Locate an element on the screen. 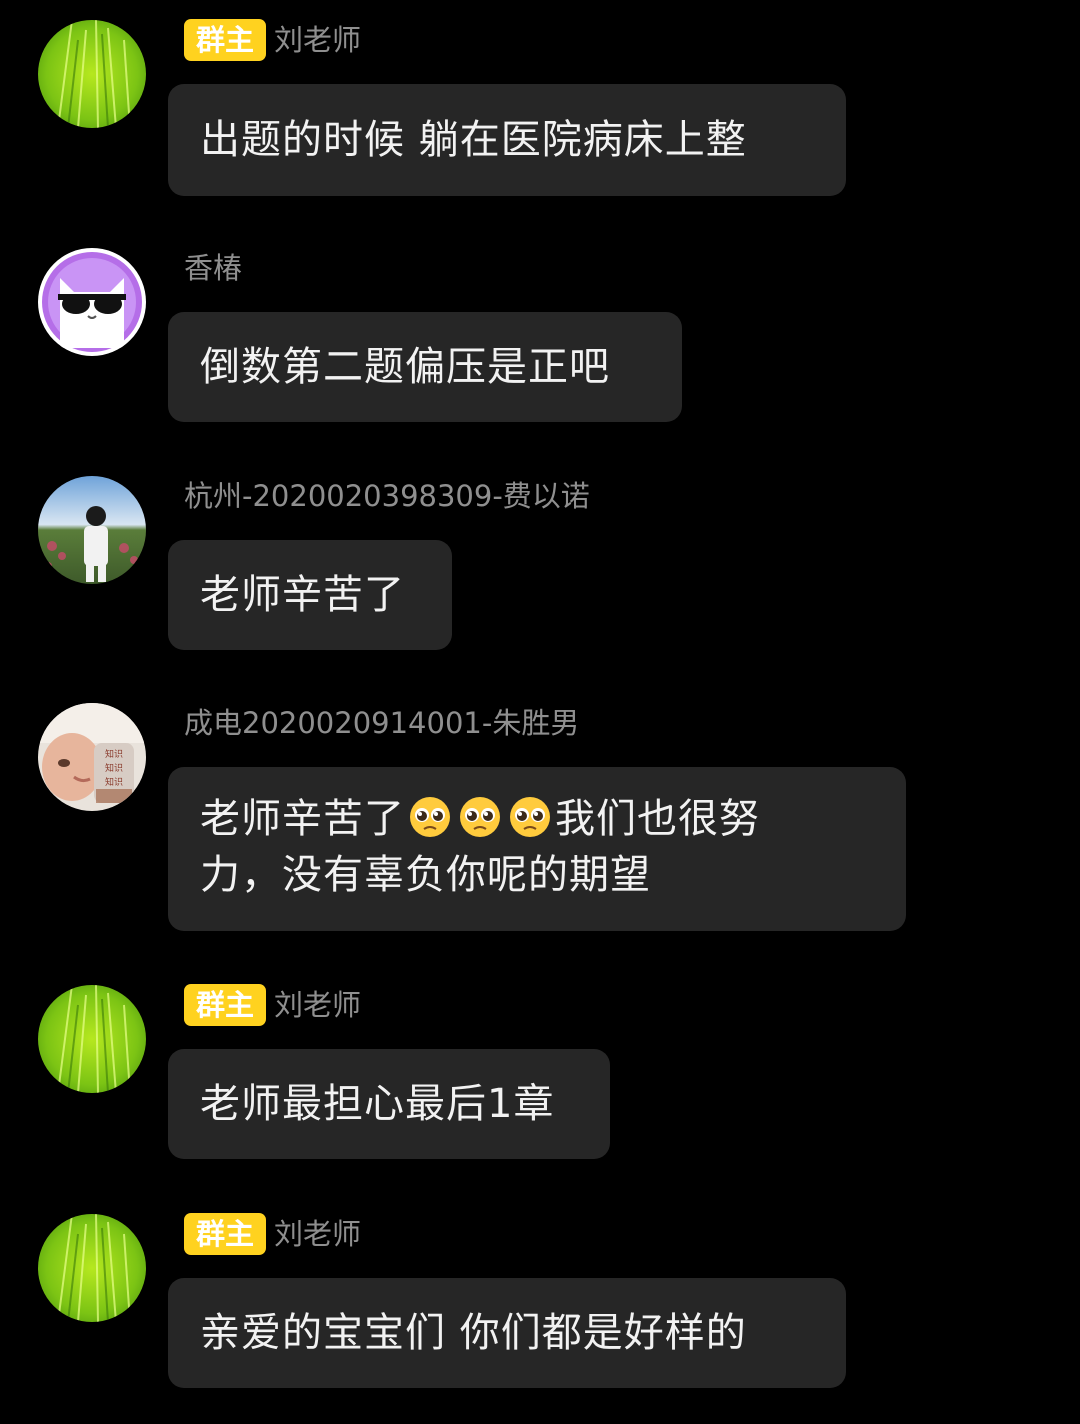 This screenshot has width=1080, height=1424. message-text: 老师辛苦了 is located at coordinates (302, 595).